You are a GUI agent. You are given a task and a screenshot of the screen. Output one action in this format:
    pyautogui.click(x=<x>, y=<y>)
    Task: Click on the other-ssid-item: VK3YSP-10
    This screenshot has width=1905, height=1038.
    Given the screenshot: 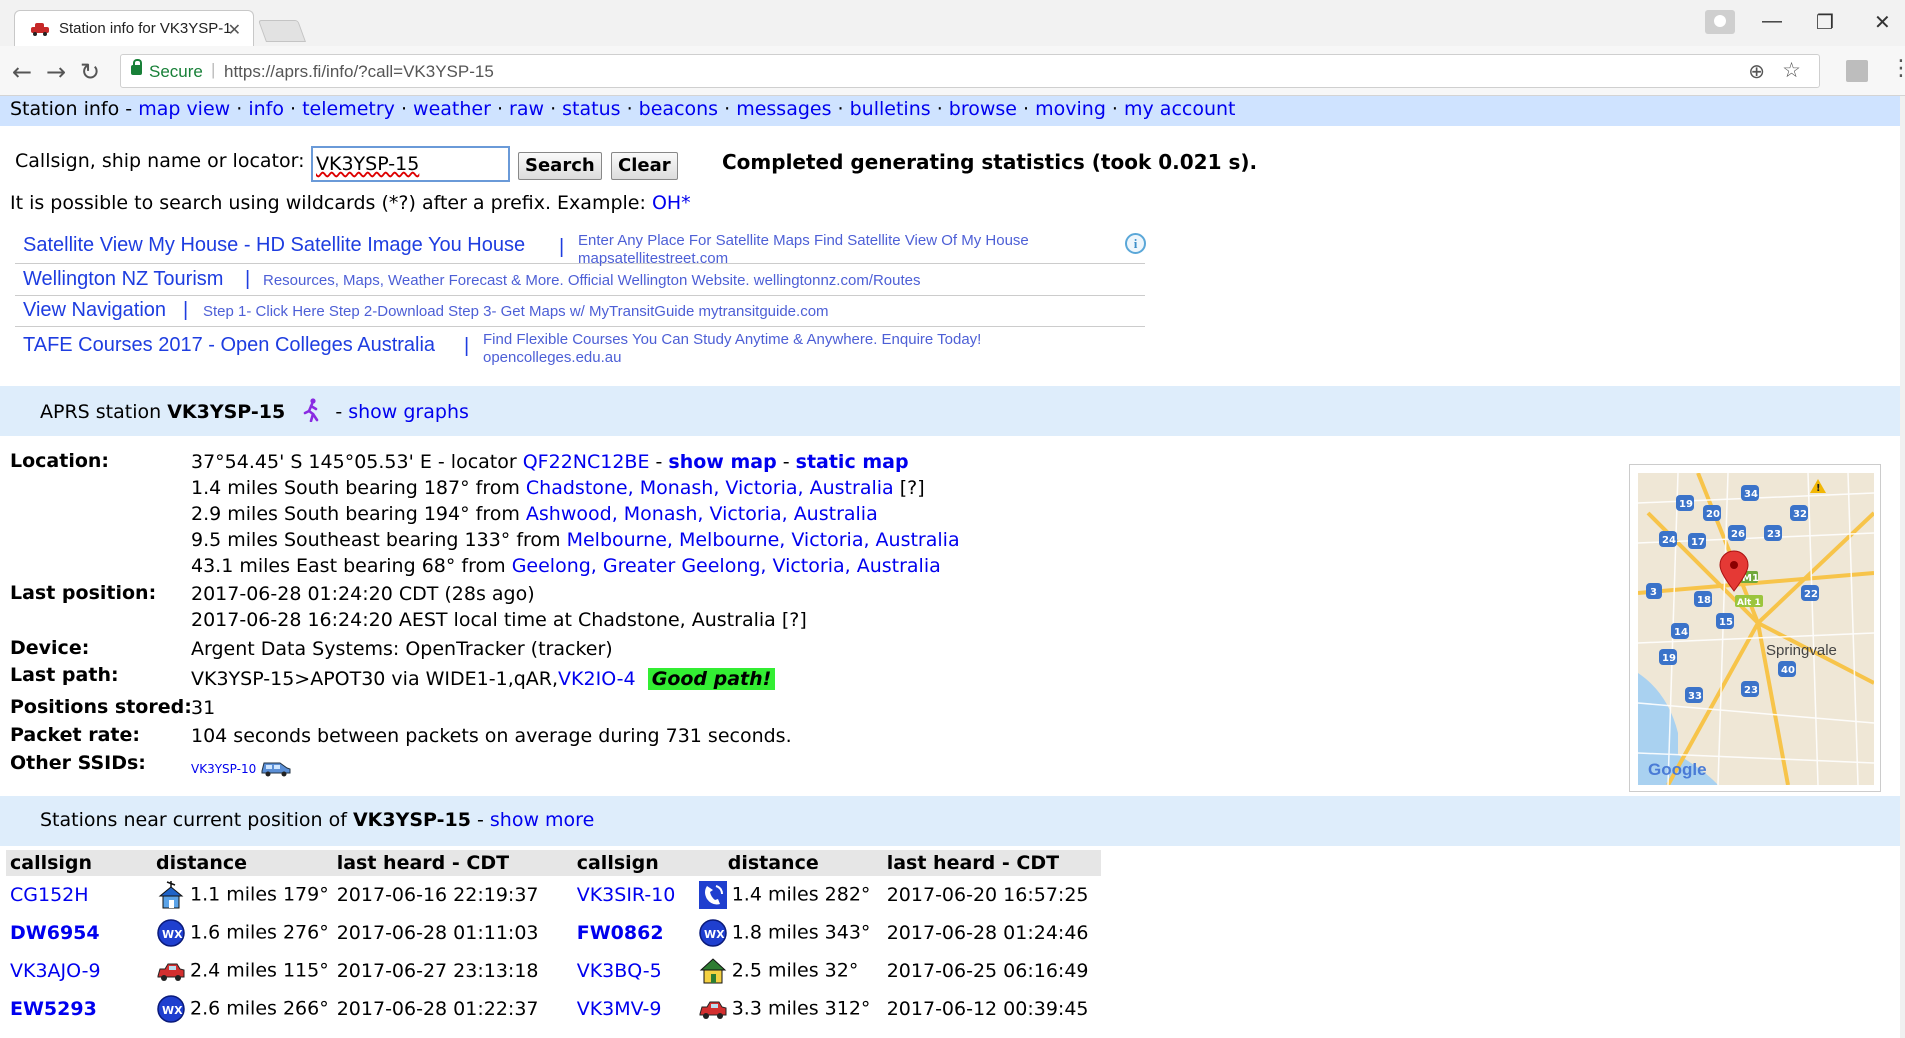 What is the action you would take?
    pyautogui.click(x=241, y=768)
    